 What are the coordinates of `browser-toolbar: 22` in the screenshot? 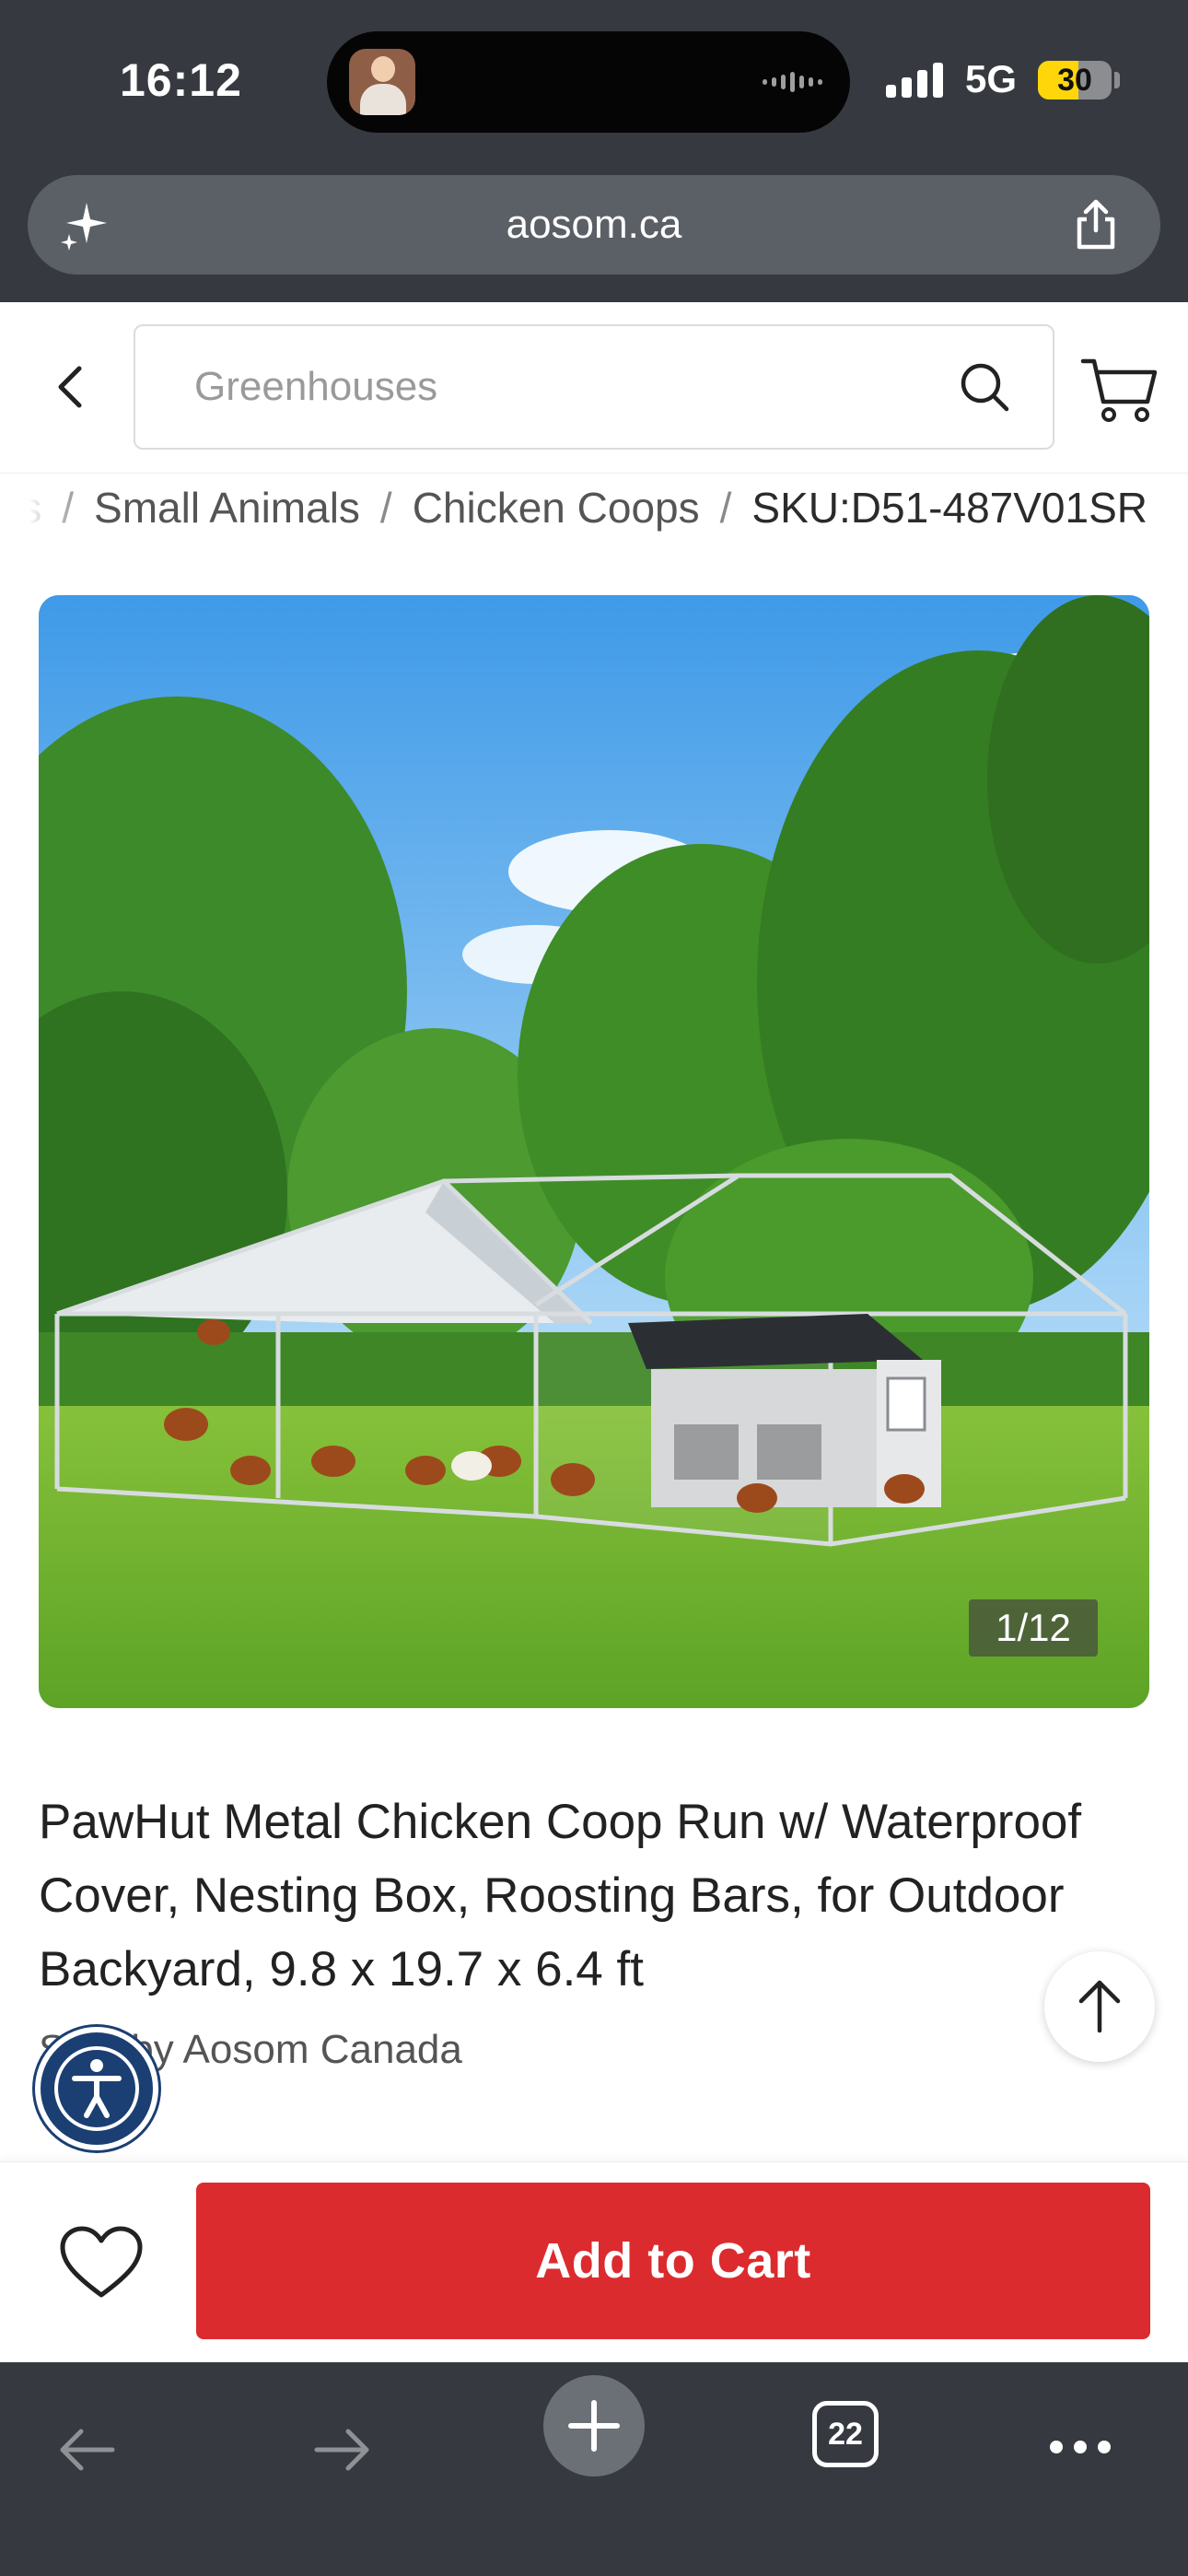 It's located at (594, 2469).